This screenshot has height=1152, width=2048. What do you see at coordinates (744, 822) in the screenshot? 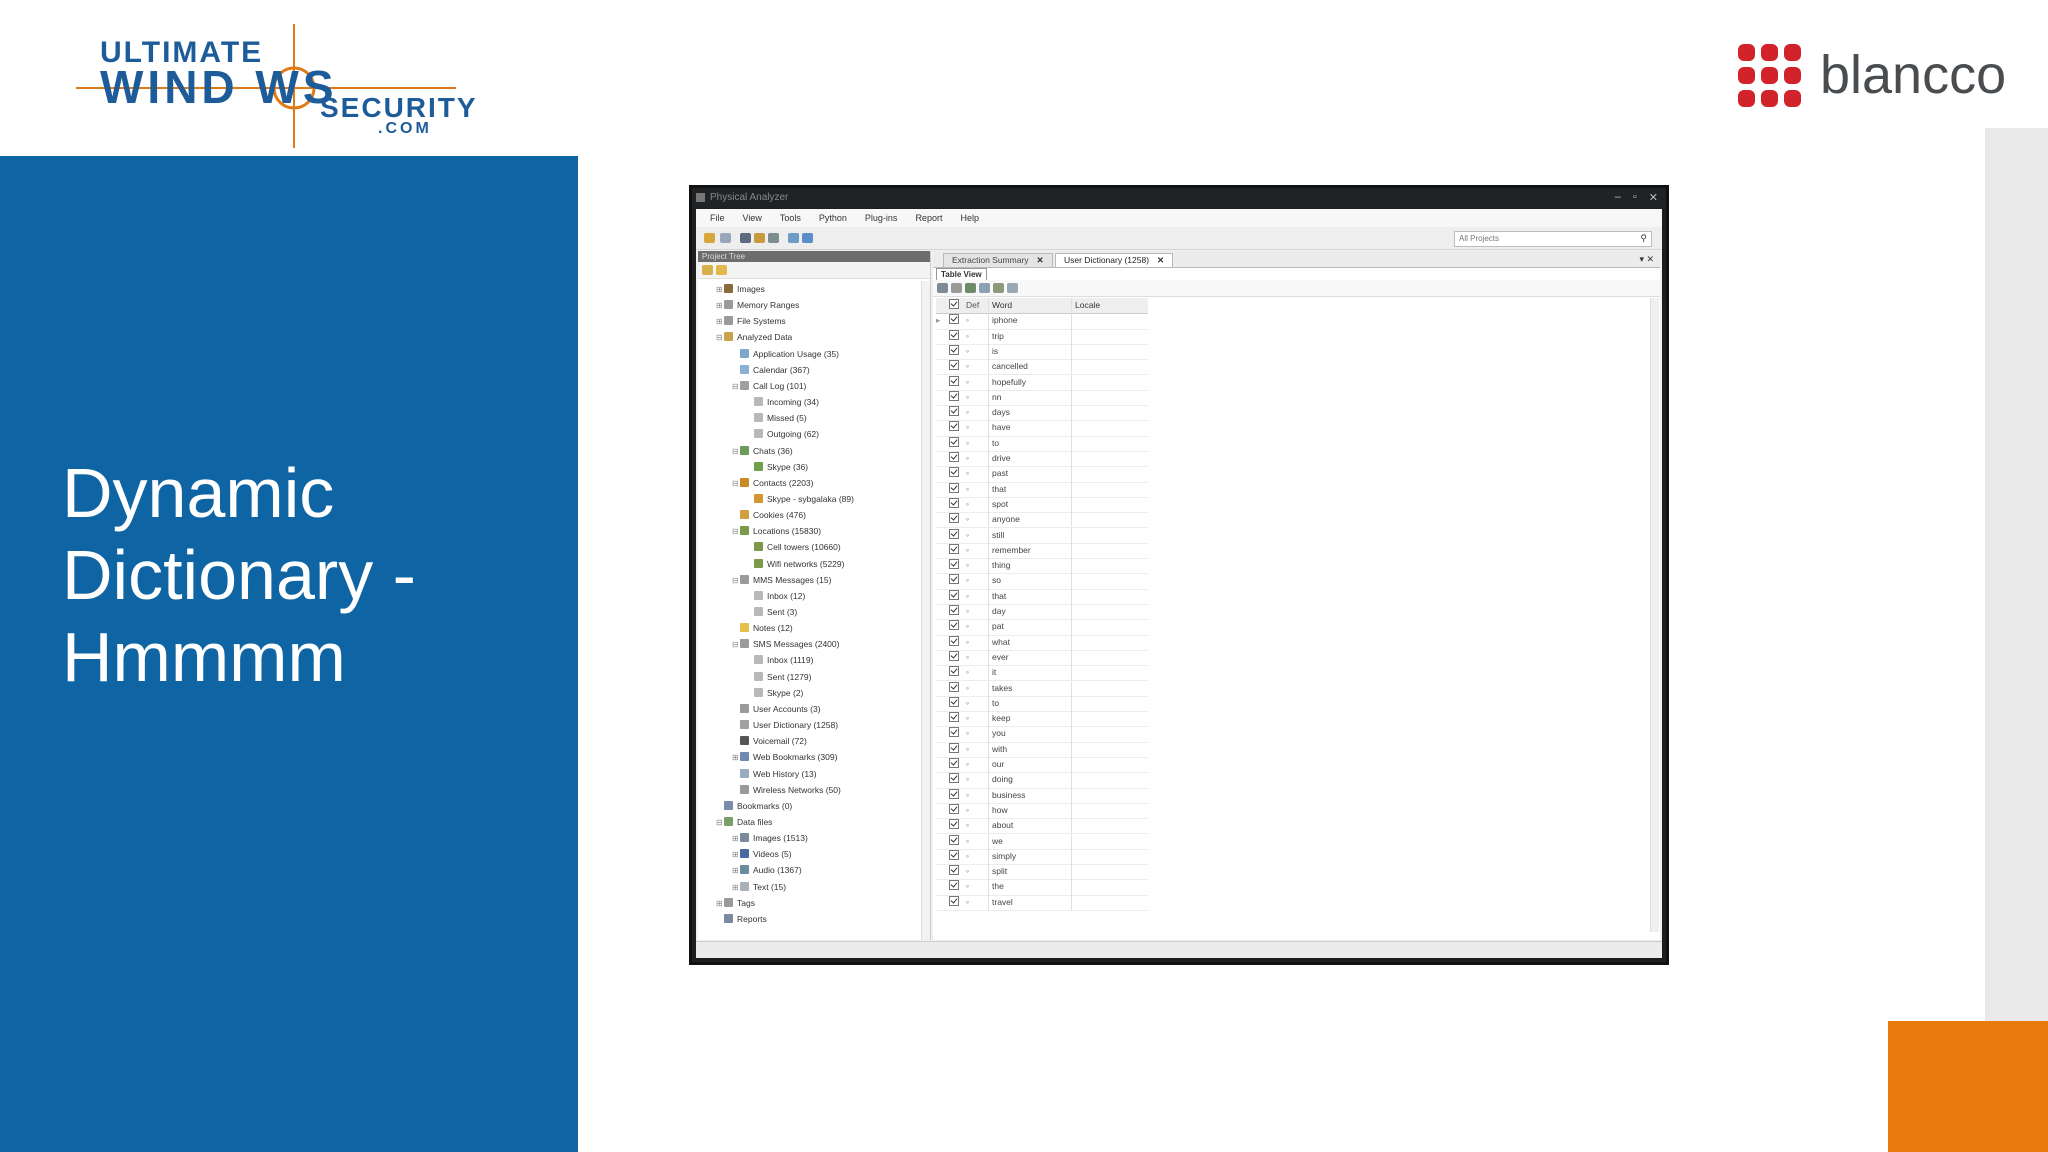
I see `tree-item: ⊟ Data files` at bounding box center [744, 822].